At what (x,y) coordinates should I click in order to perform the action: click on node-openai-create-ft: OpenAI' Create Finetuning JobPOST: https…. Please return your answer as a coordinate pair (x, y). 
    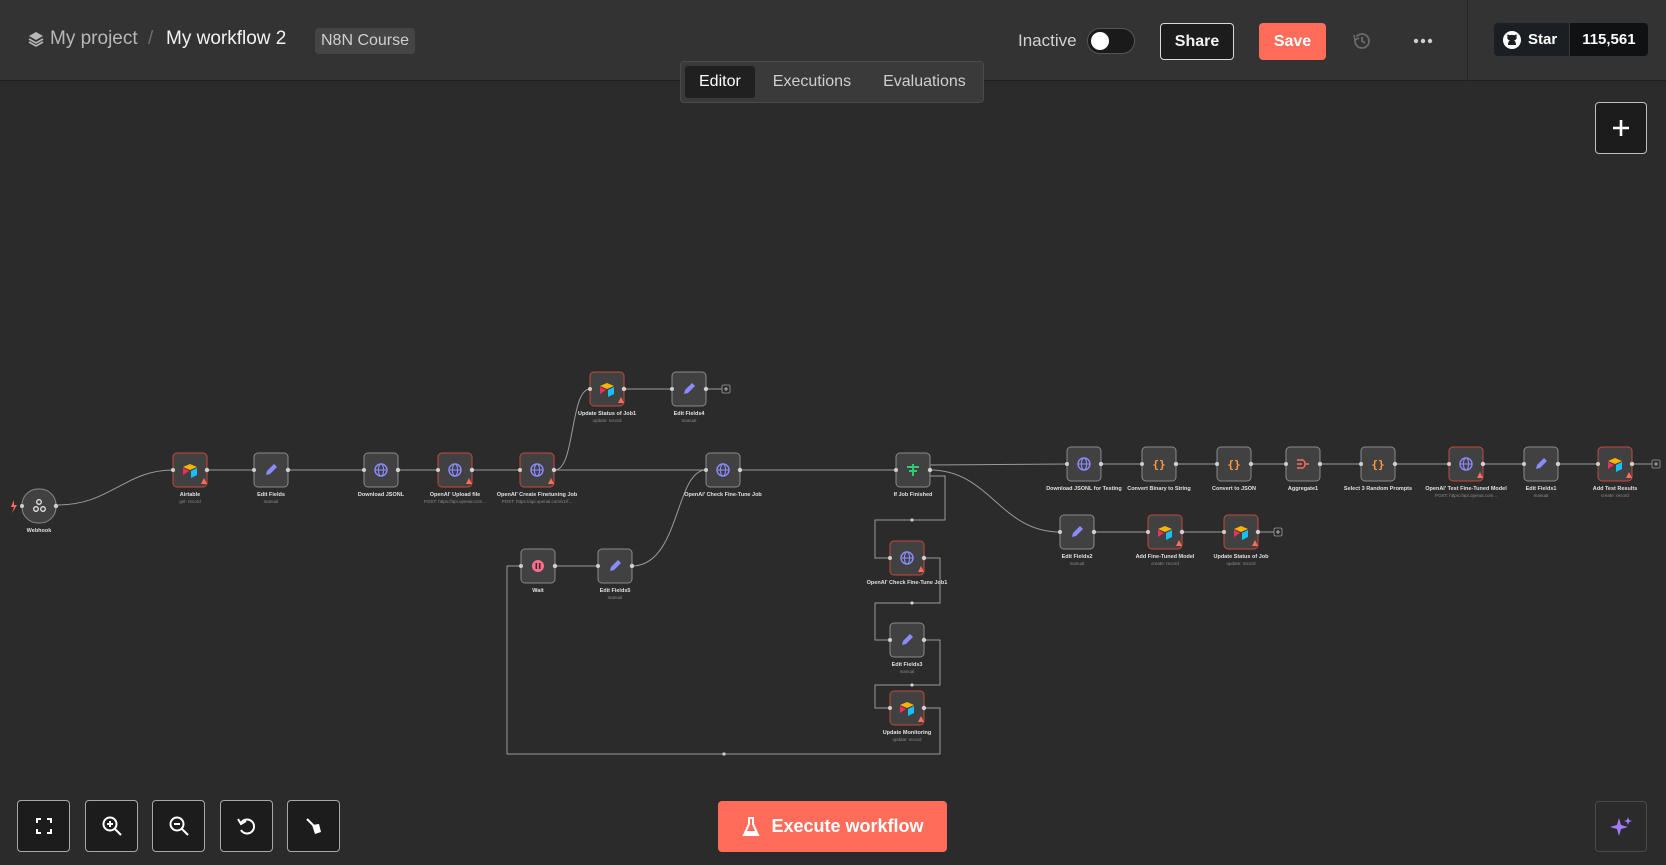
    Looking at the image, I should click on (537, 478).